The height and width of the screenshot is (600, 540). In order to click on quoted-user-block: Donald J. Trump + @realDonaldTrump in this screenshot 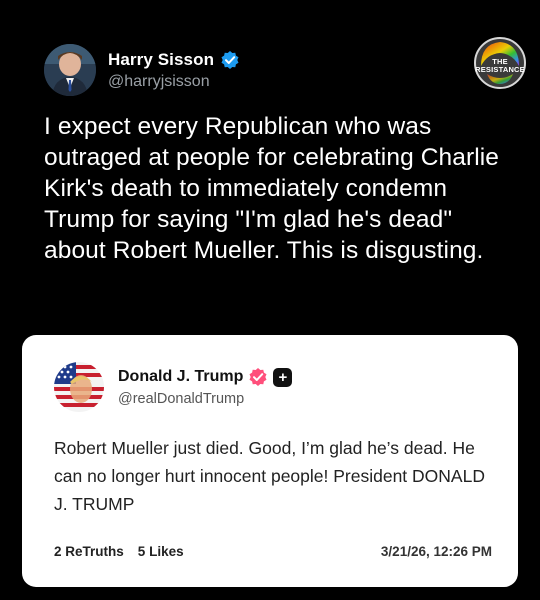, I will do `click(205, 387)`.